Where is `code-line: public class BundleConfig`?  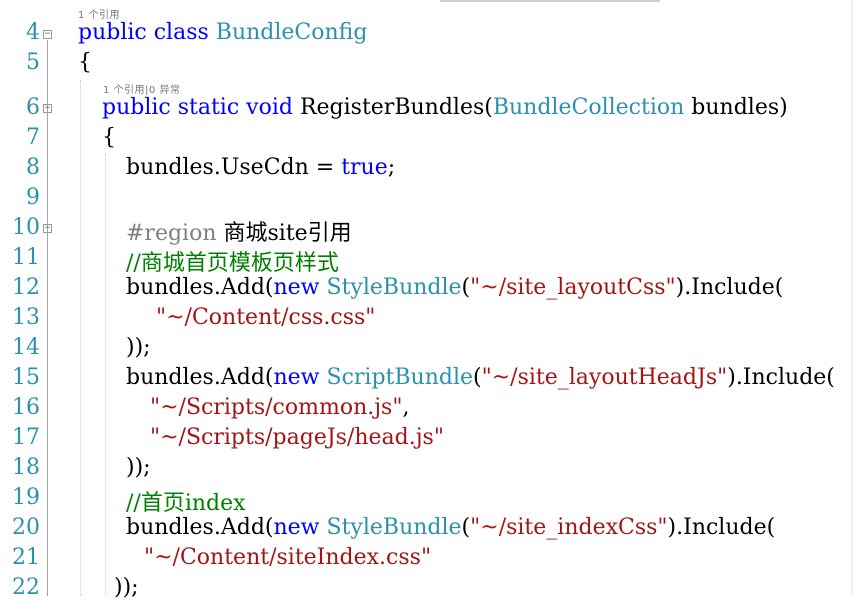 code-line: public class BundleConfig is located at coordinates (222, 32).